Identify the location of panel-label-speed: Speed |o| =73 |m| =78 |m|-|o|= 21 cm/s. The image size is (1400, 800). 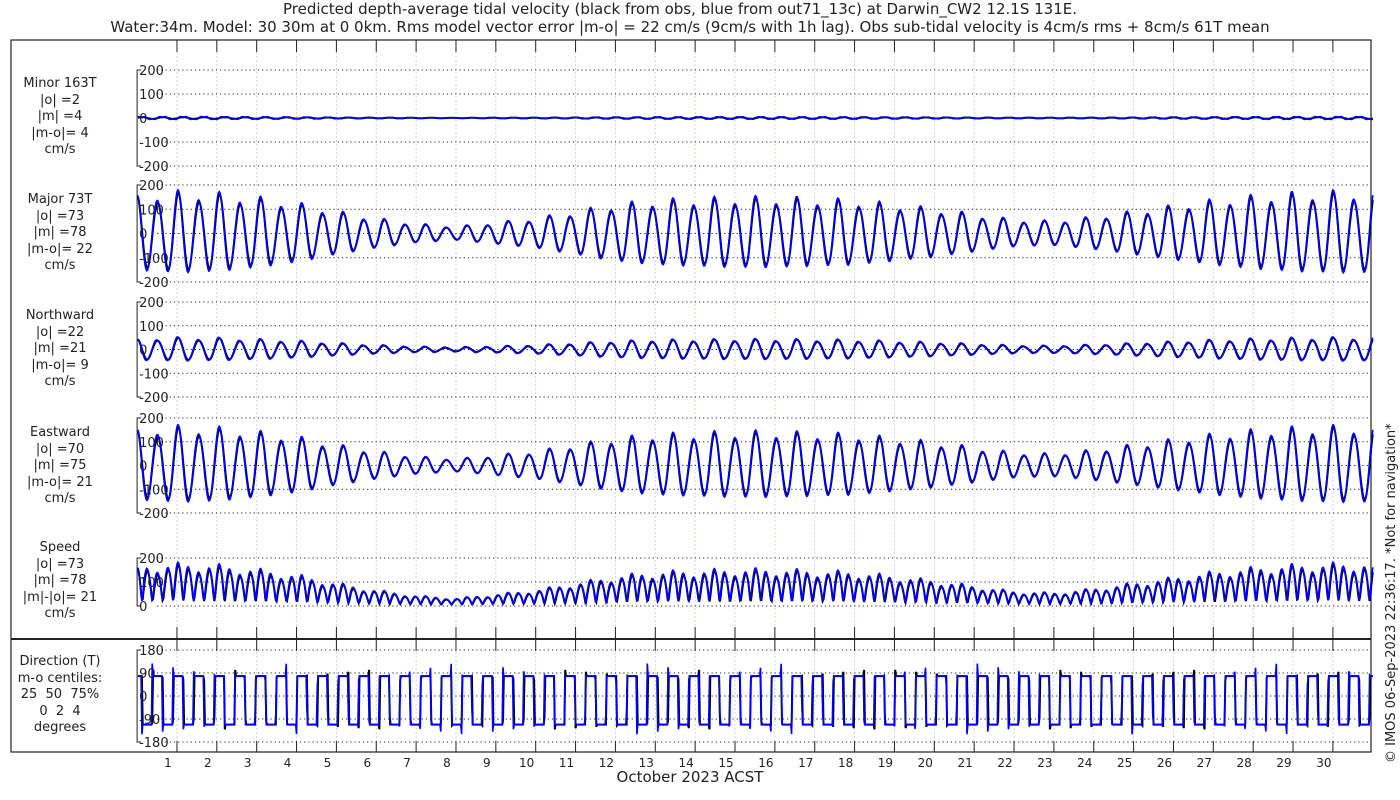
(60, 581).